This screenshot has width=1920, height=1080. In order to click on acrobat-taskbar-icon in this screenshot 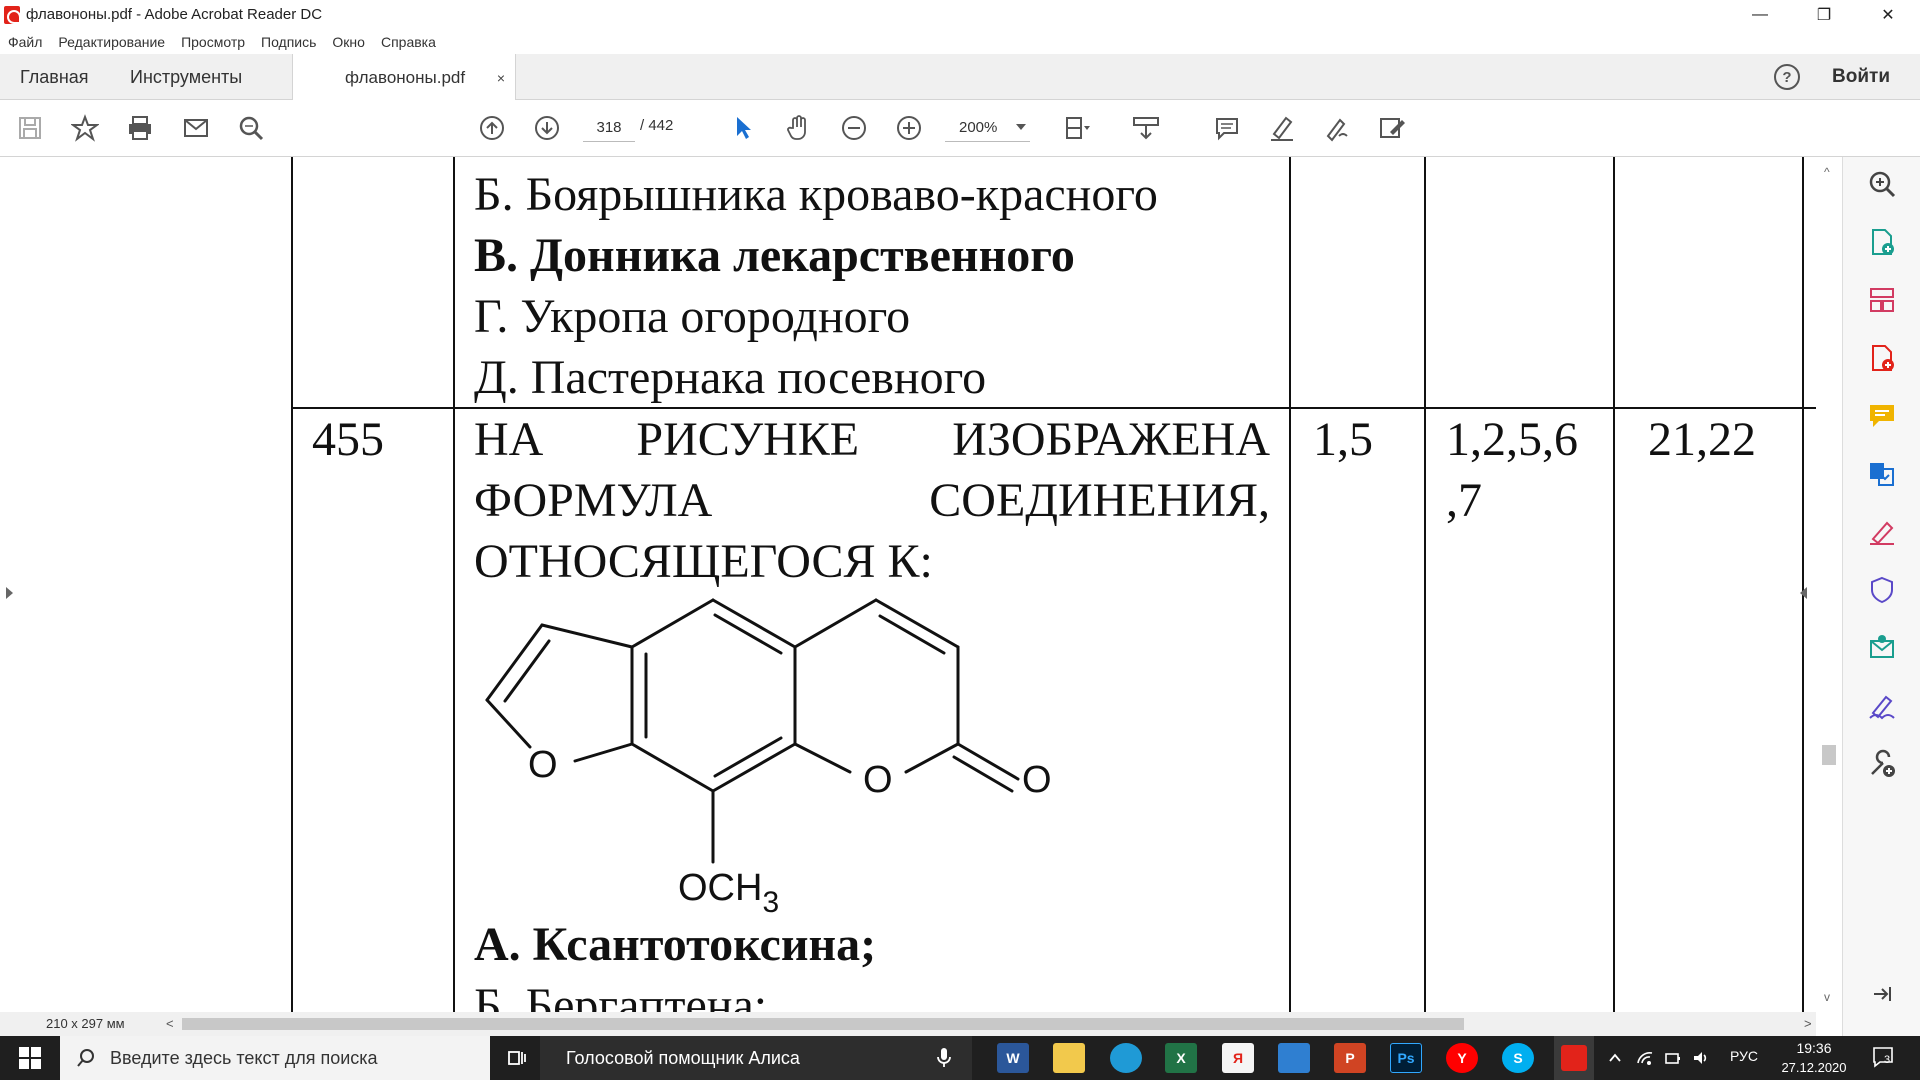, I will do `click(1574, 1058)`.